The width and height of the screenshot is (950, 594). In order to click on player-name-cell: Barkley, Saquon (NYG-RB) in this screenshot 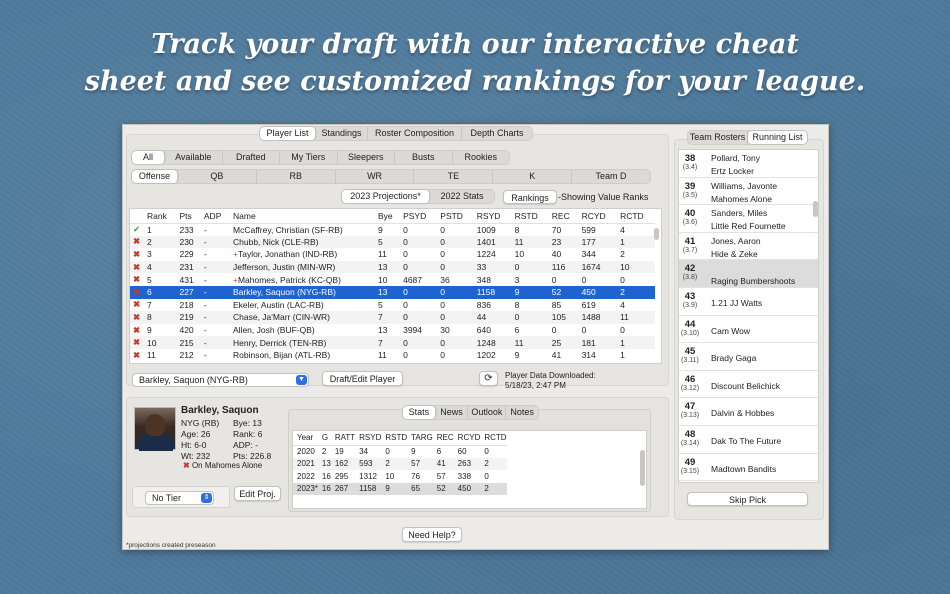, I will do `click(302, 292)`.